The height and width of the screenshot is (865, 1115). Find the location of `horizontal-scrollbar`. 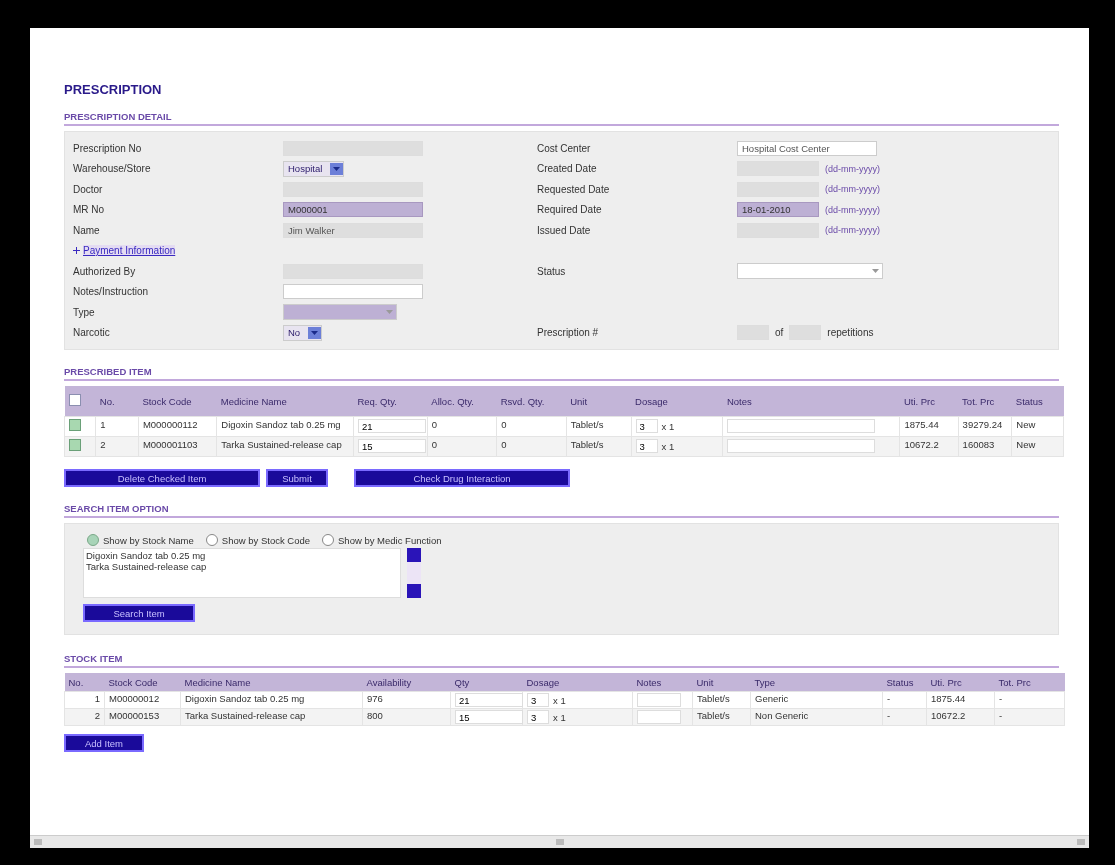

horizontal-scrollbar is located at coordinates (559, 841).